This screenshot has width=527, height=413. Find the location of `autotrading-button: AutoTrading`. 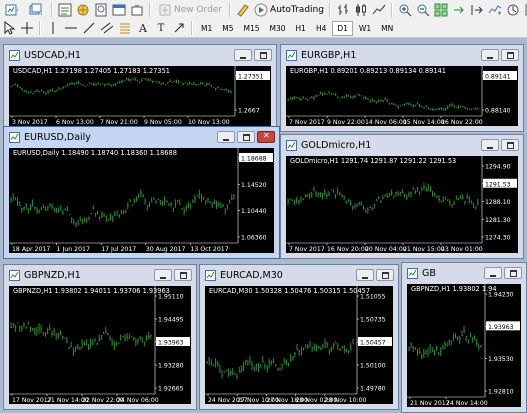

autotrading-button: AutoTrading is located at coordinates (289, 10).